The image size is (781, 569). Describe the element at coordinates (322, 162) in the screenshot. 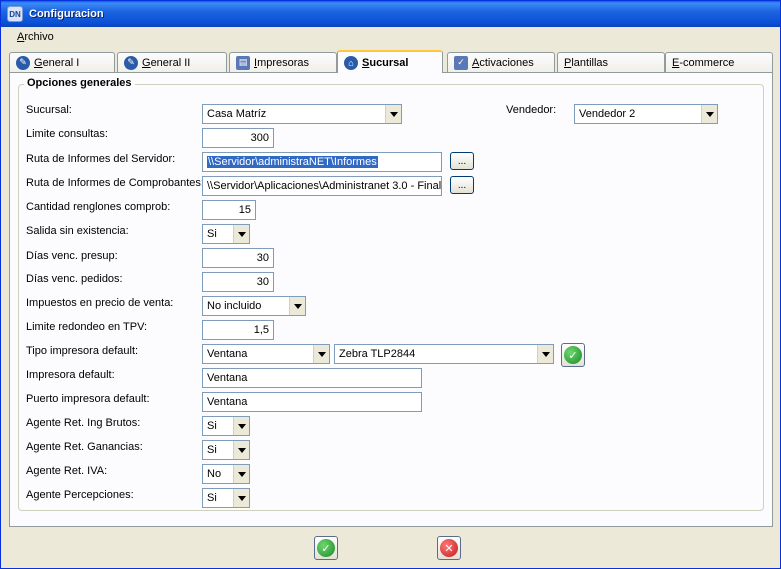

I see `ruta-servidor-input: \\Servidor\administraNET\Informes` at that location.